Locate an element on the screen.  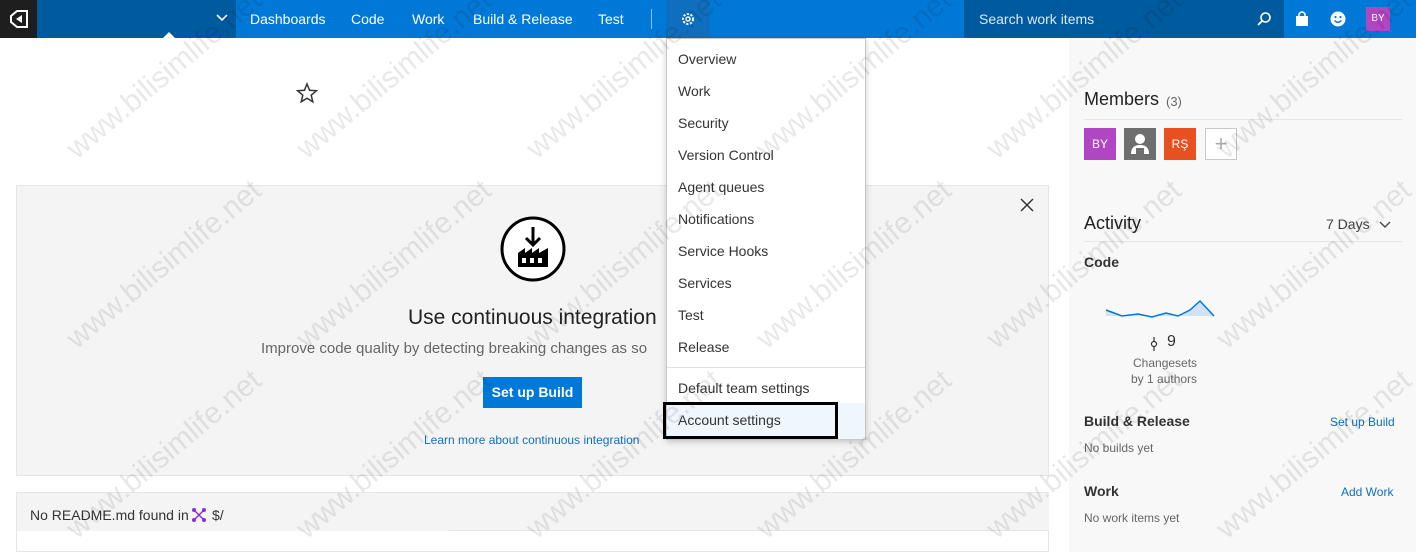
member-avatar: BY is located at coordinates (1100, 144).